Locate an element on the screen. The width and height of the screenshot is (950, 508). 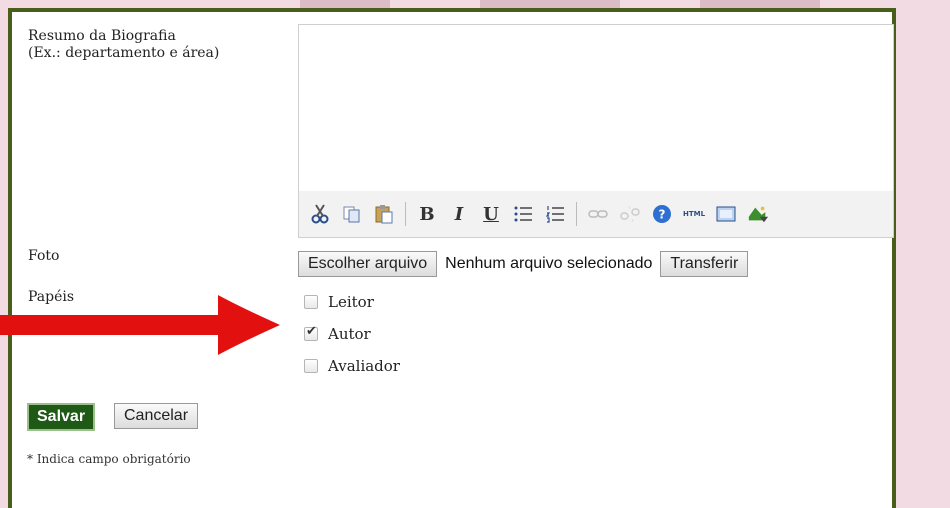
photo-label: Foto is located at coordinates (44, 256).